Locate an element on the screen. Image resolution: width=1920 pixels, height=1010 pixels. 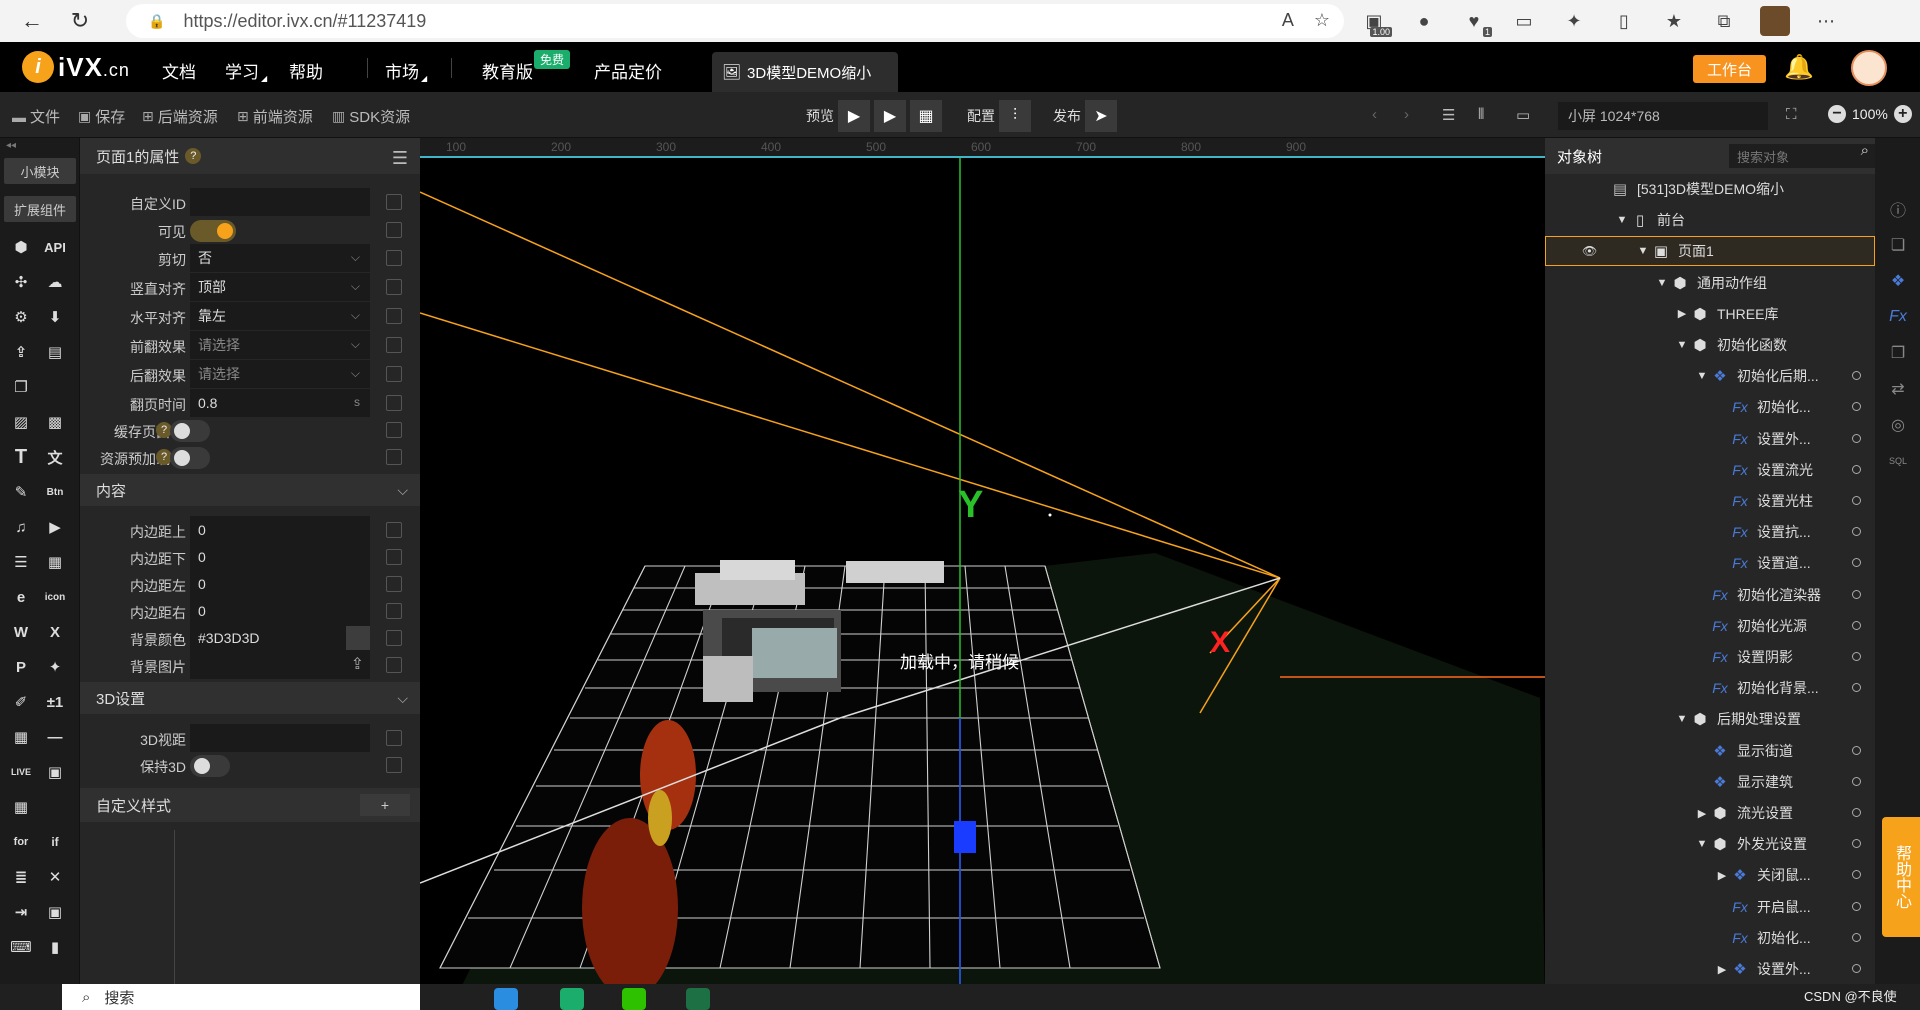
padding-bottom-input: 0 is located at coordinates (280, 557).